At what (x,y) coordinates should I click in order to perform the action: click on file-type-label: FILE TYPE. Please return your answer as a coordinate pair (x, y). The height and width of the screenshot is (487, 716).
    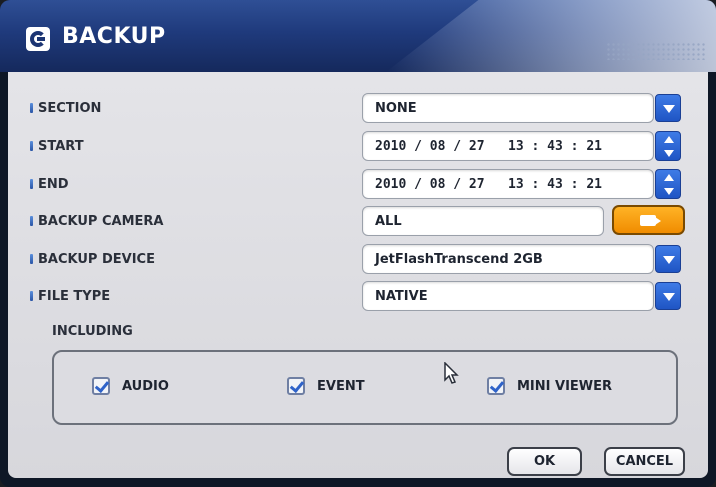
    Looking at the image, I should click on (70, 296).